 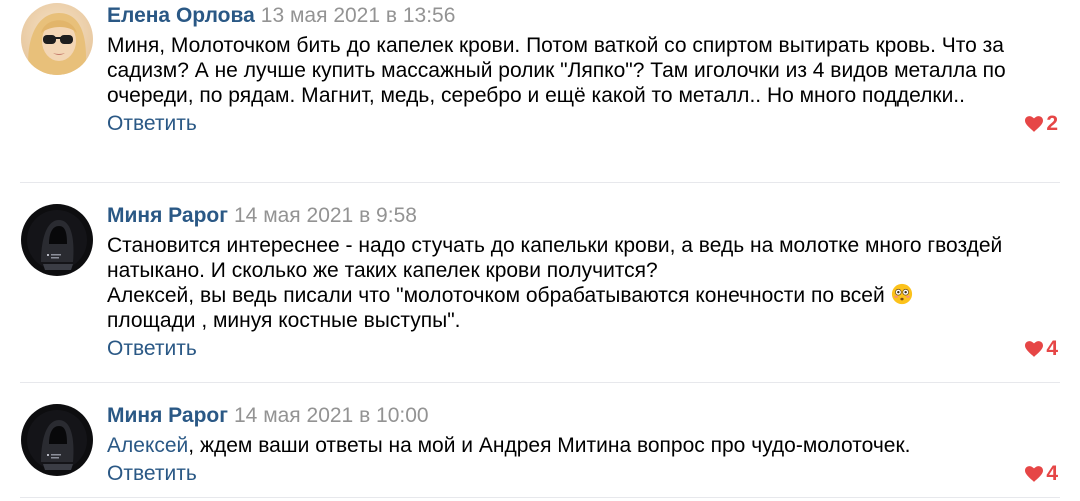 I want to click on comment-text-line: площади , минуя костные выступы"., so click(x=284, y=320).